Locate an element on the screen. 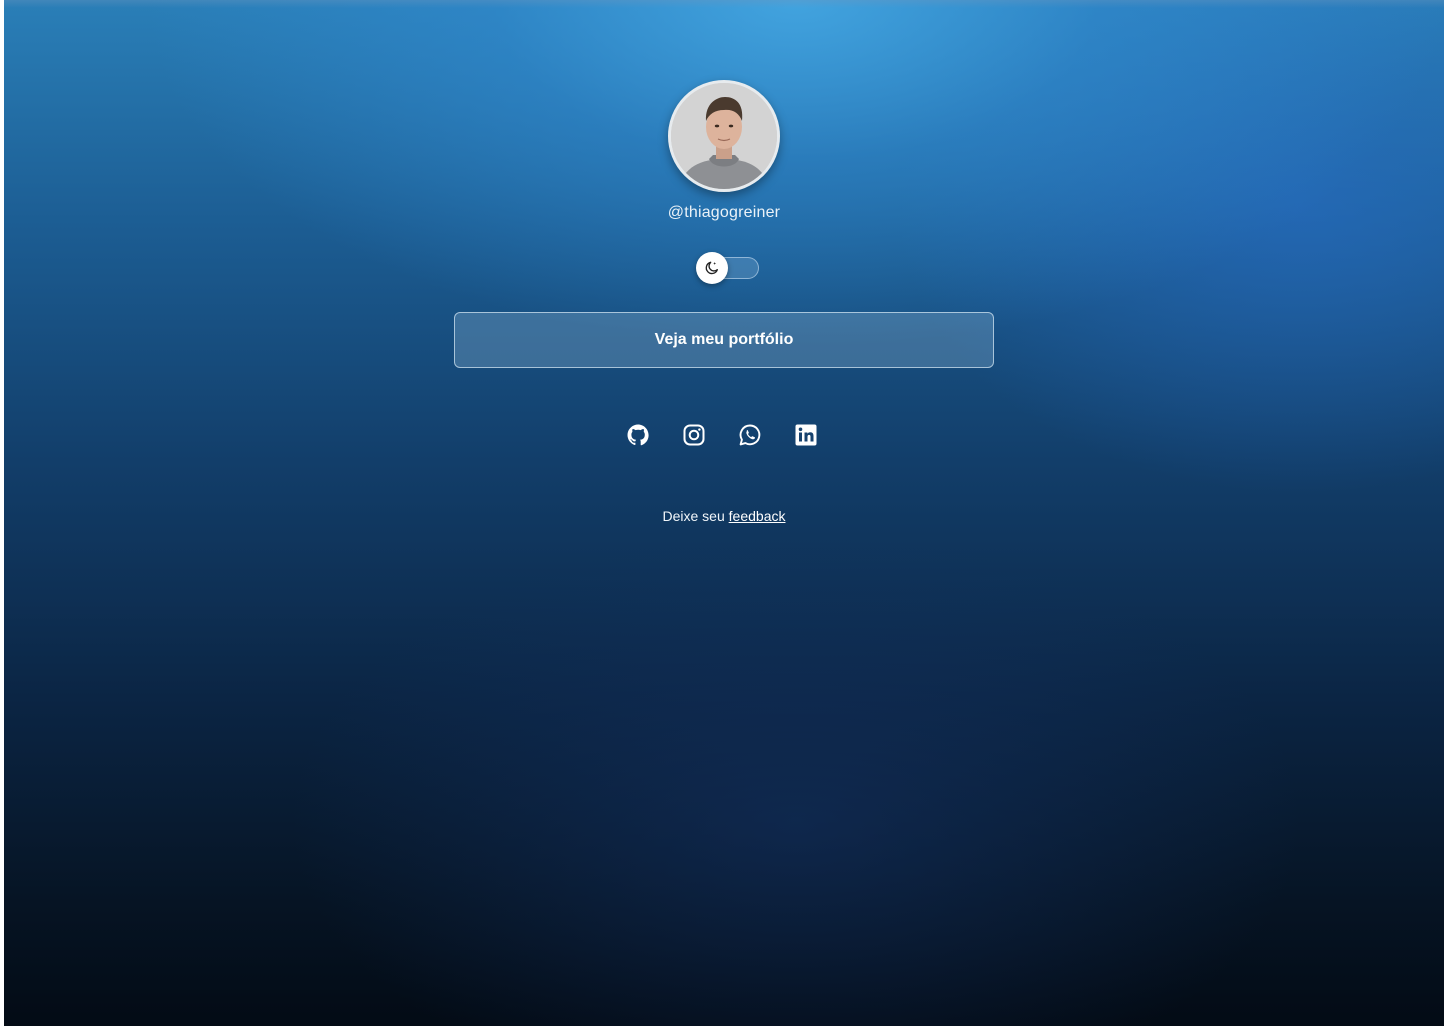  avatar is located at coordinates (724, 136).